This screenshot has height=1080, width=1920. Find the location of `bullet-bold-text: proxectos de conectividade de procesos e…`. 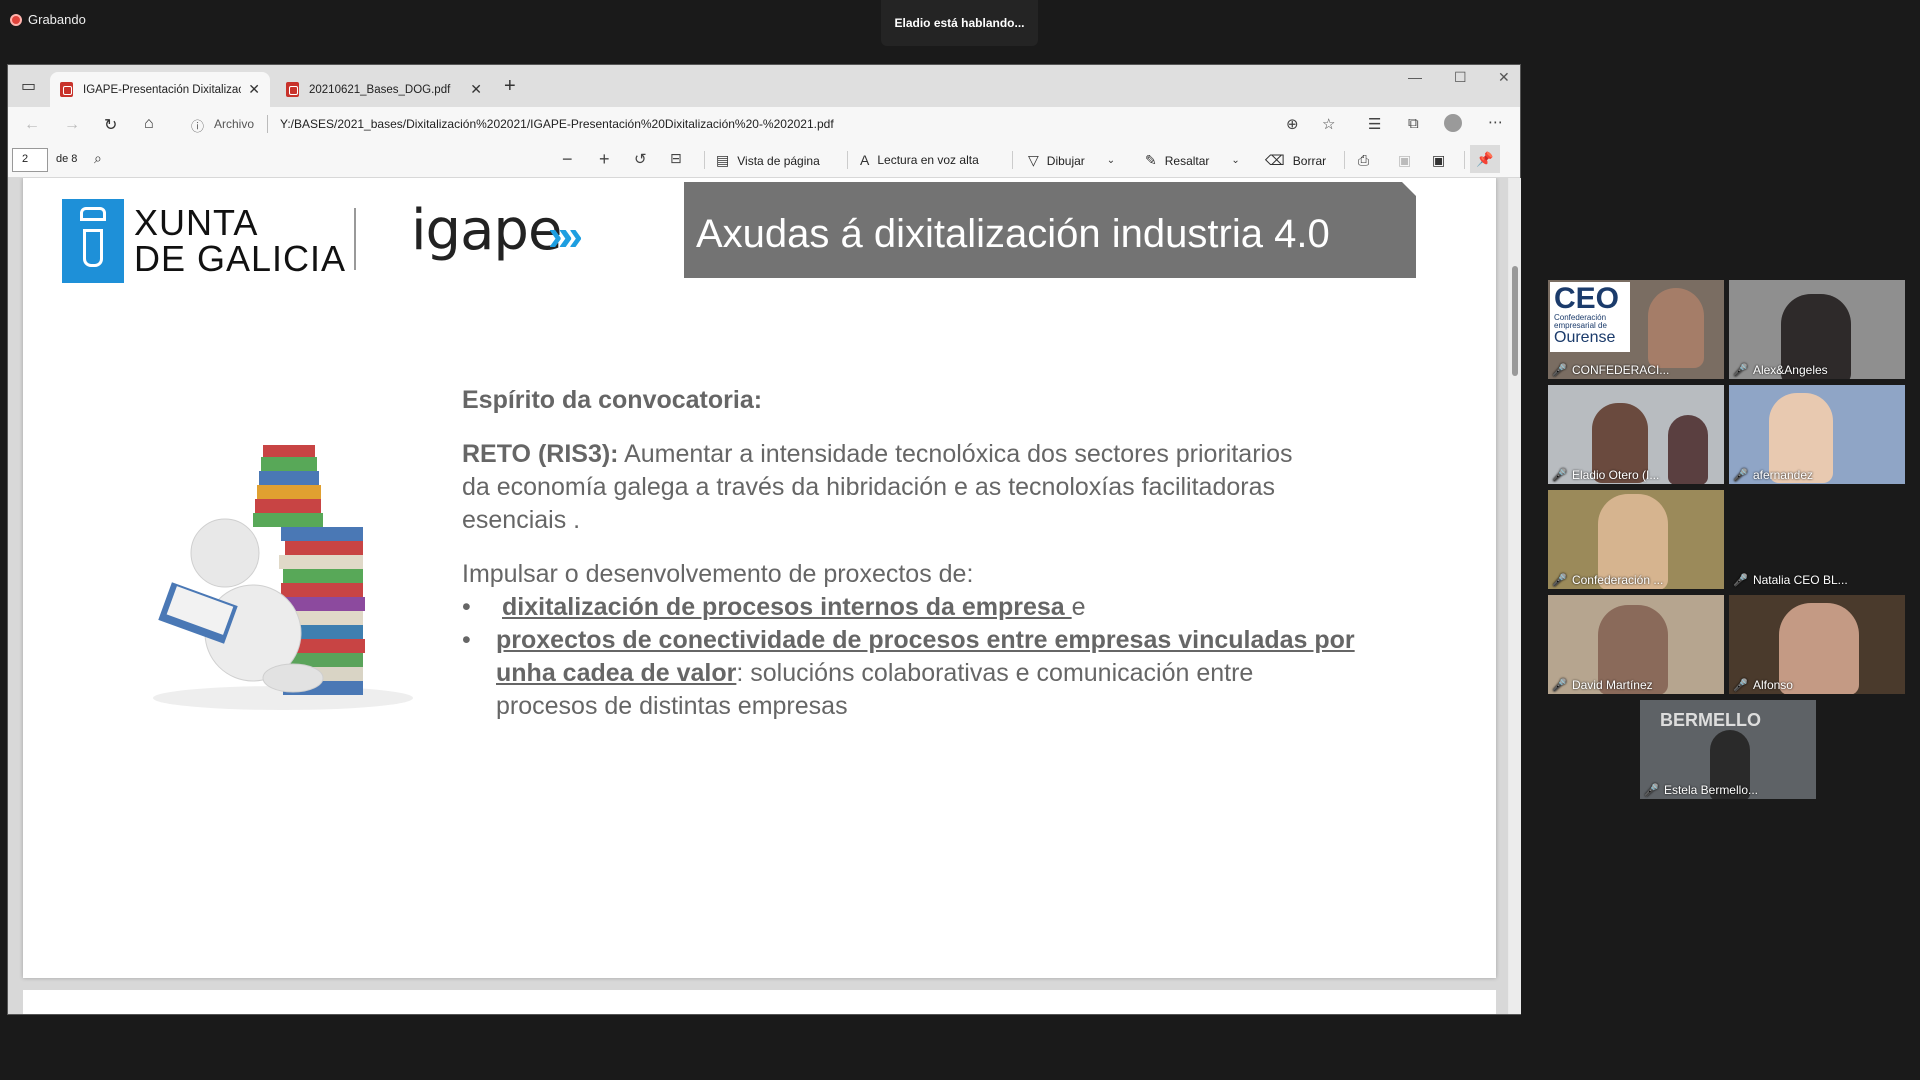

bullet-bold-text: proxectos de conectividade de procesos e… is located at coordinates (925, 640).